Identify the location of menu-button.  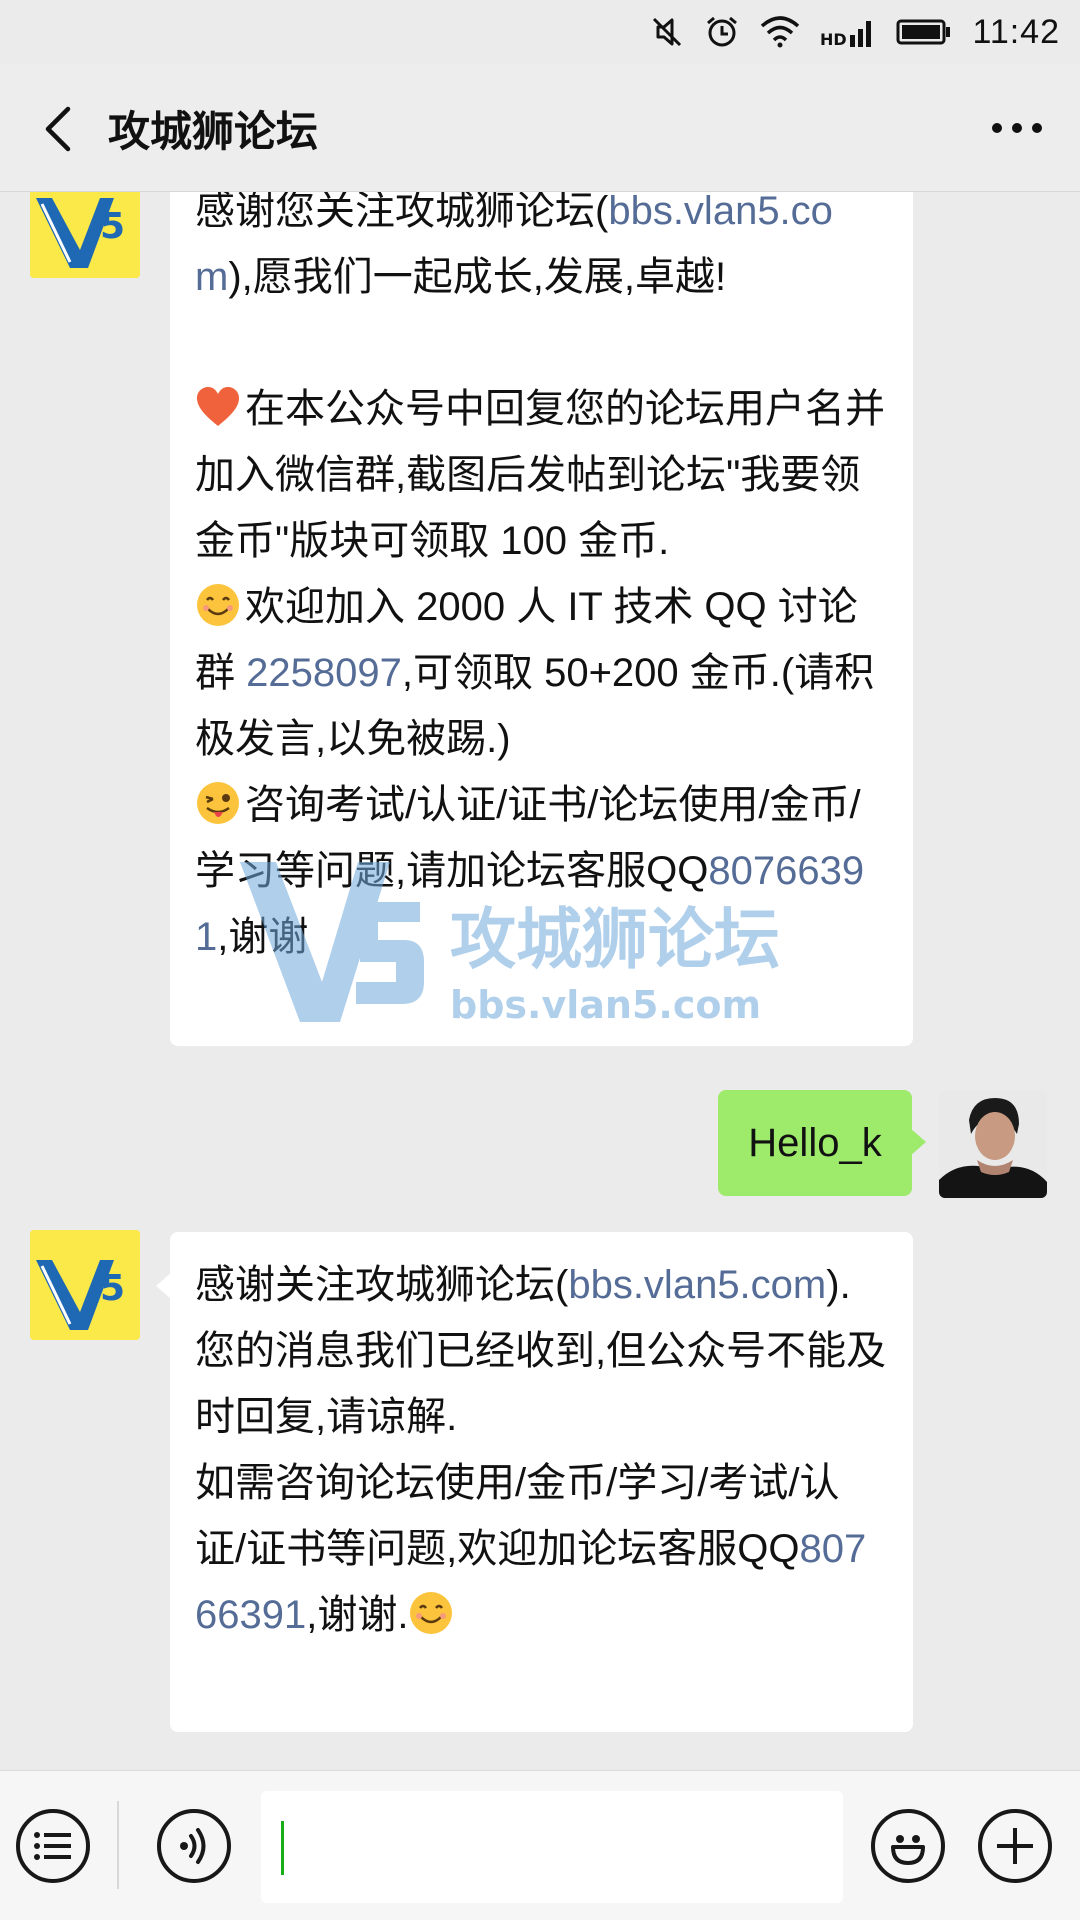
(53, 1846).